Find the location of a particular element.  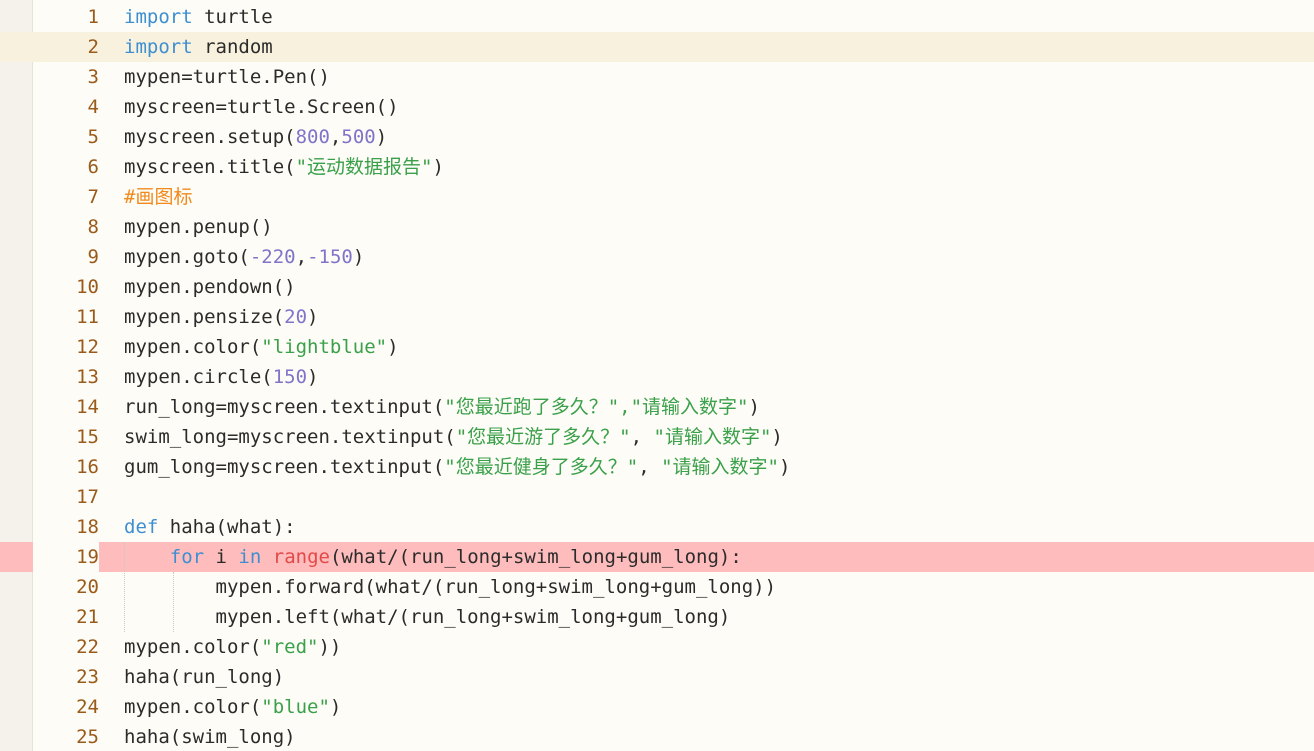

line-code: mypen=turtle.Pen() is located at coordinates (227, 77).